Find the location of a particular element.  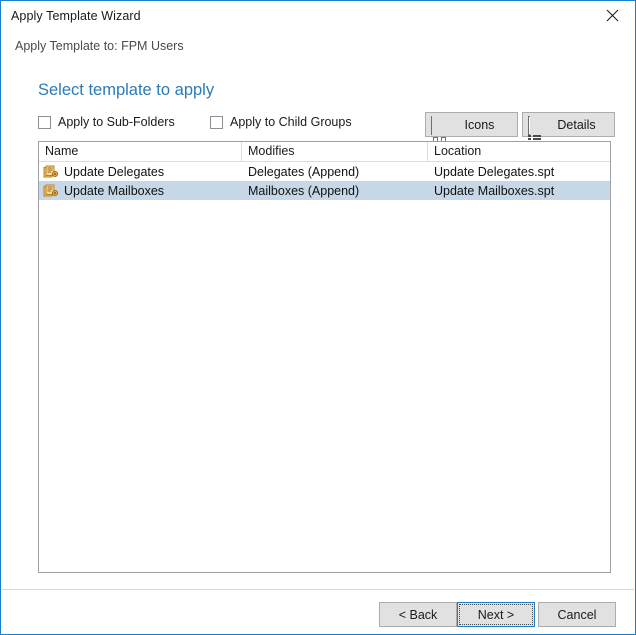

next-button-label: Next > is located at coordinates (496, 614).